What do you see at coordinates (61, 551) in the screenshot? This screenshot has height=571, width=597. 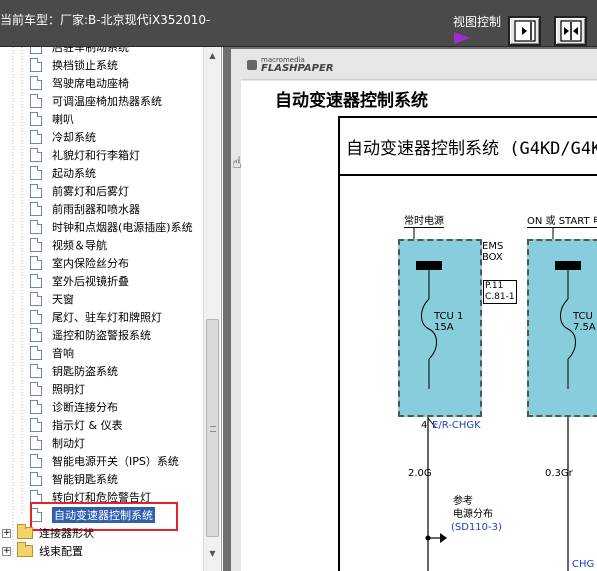 I see `folder-label: 线束配置` at bounding box center [61, 551].